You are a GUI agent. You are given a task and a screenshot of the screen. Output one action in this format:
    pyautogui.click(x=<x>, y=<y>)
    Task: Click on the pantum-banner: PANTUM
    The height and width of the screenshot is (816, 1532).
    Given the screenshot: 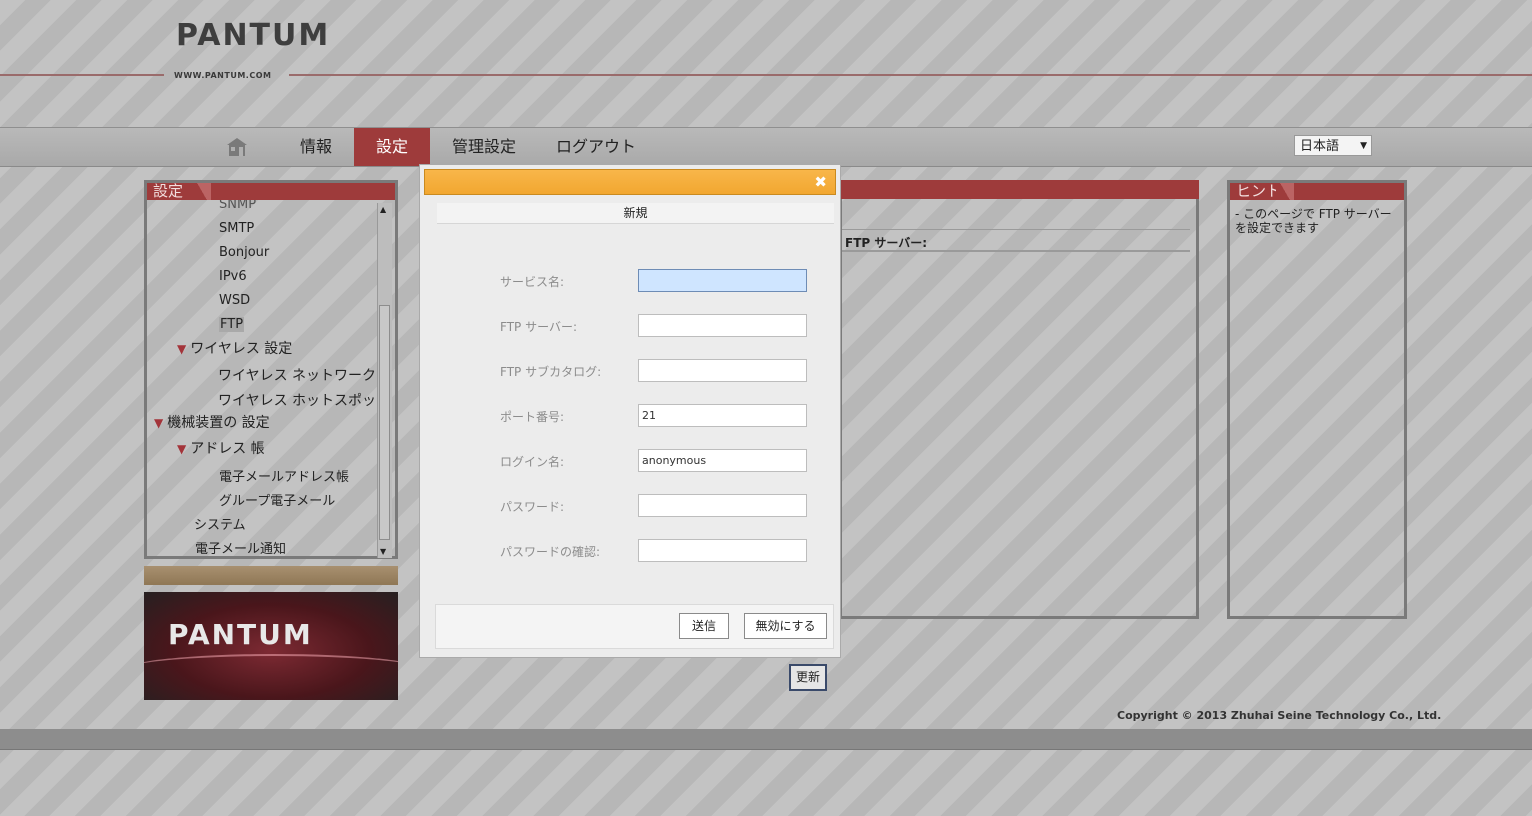 What is the action you would take?
    pyautogui.click(x=271, y=646)
    